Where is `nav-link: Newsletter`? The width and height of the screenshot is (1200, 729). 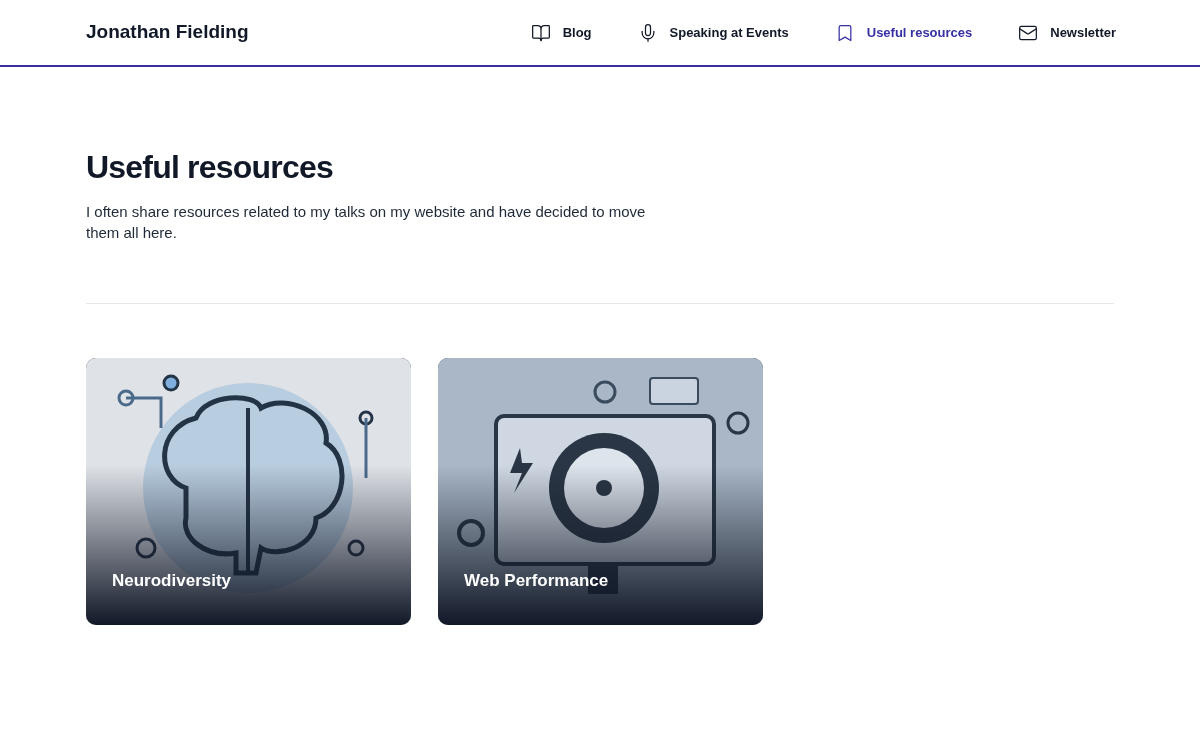
nav-link: Newsletter is located at coordinates (1067, 32).